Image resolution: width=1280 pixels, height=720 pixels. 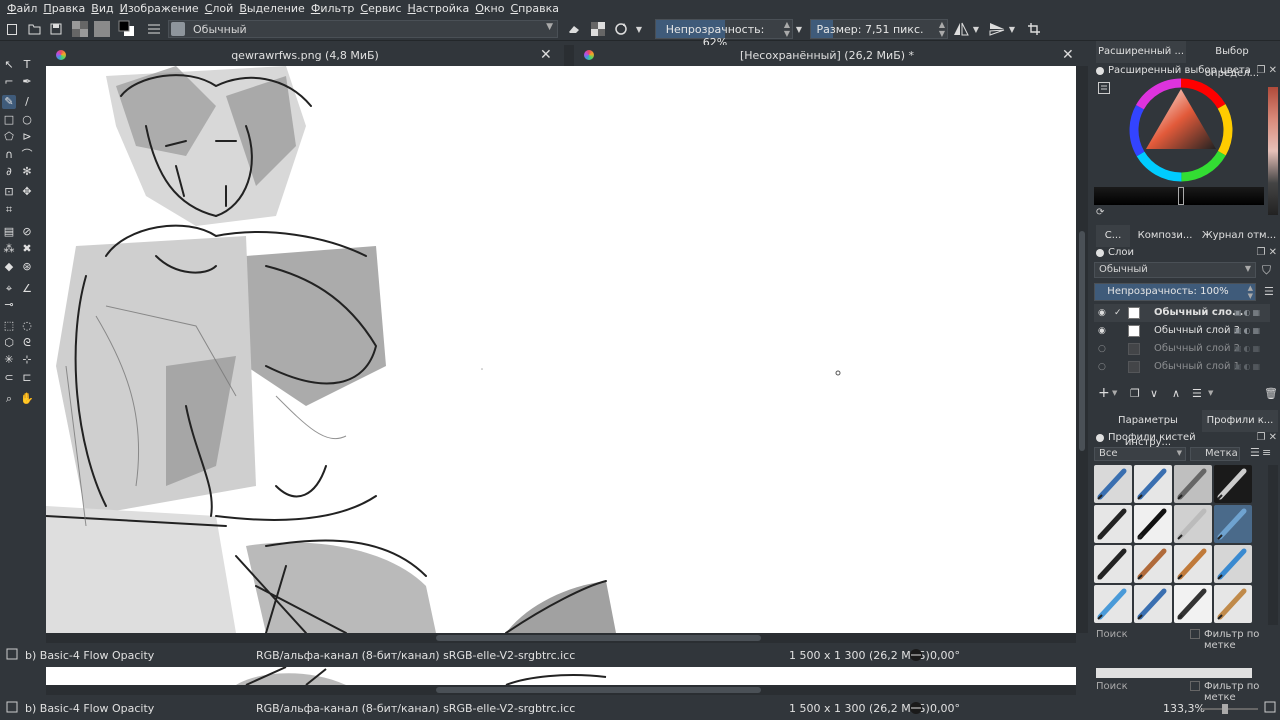 What do you see at coordinates (159, 8) in the screenshot?
I see `menu-image: Изображение` at bounding box center [159, 8].